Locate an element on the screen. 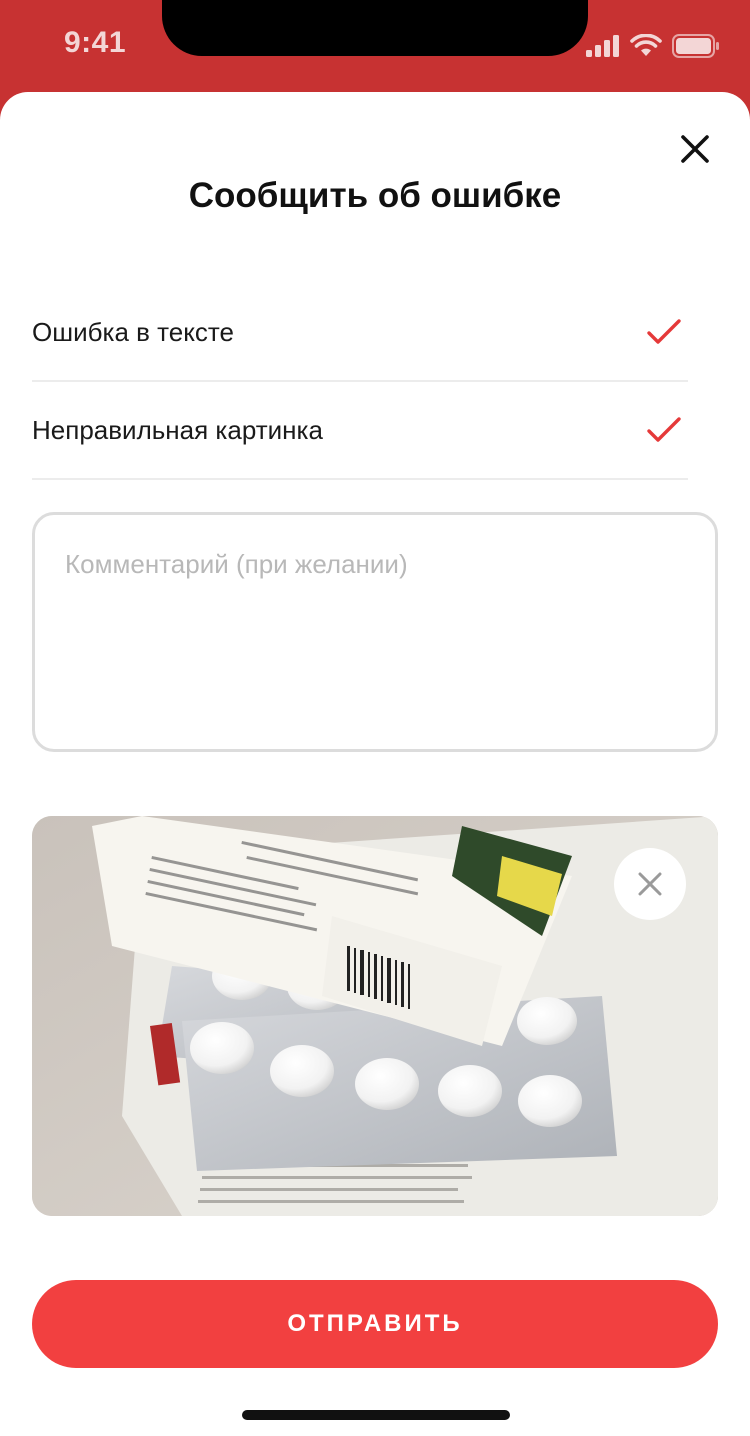 The width and height of the screenshot is (750, 1436). close-button is located at coordinates (695, 149).